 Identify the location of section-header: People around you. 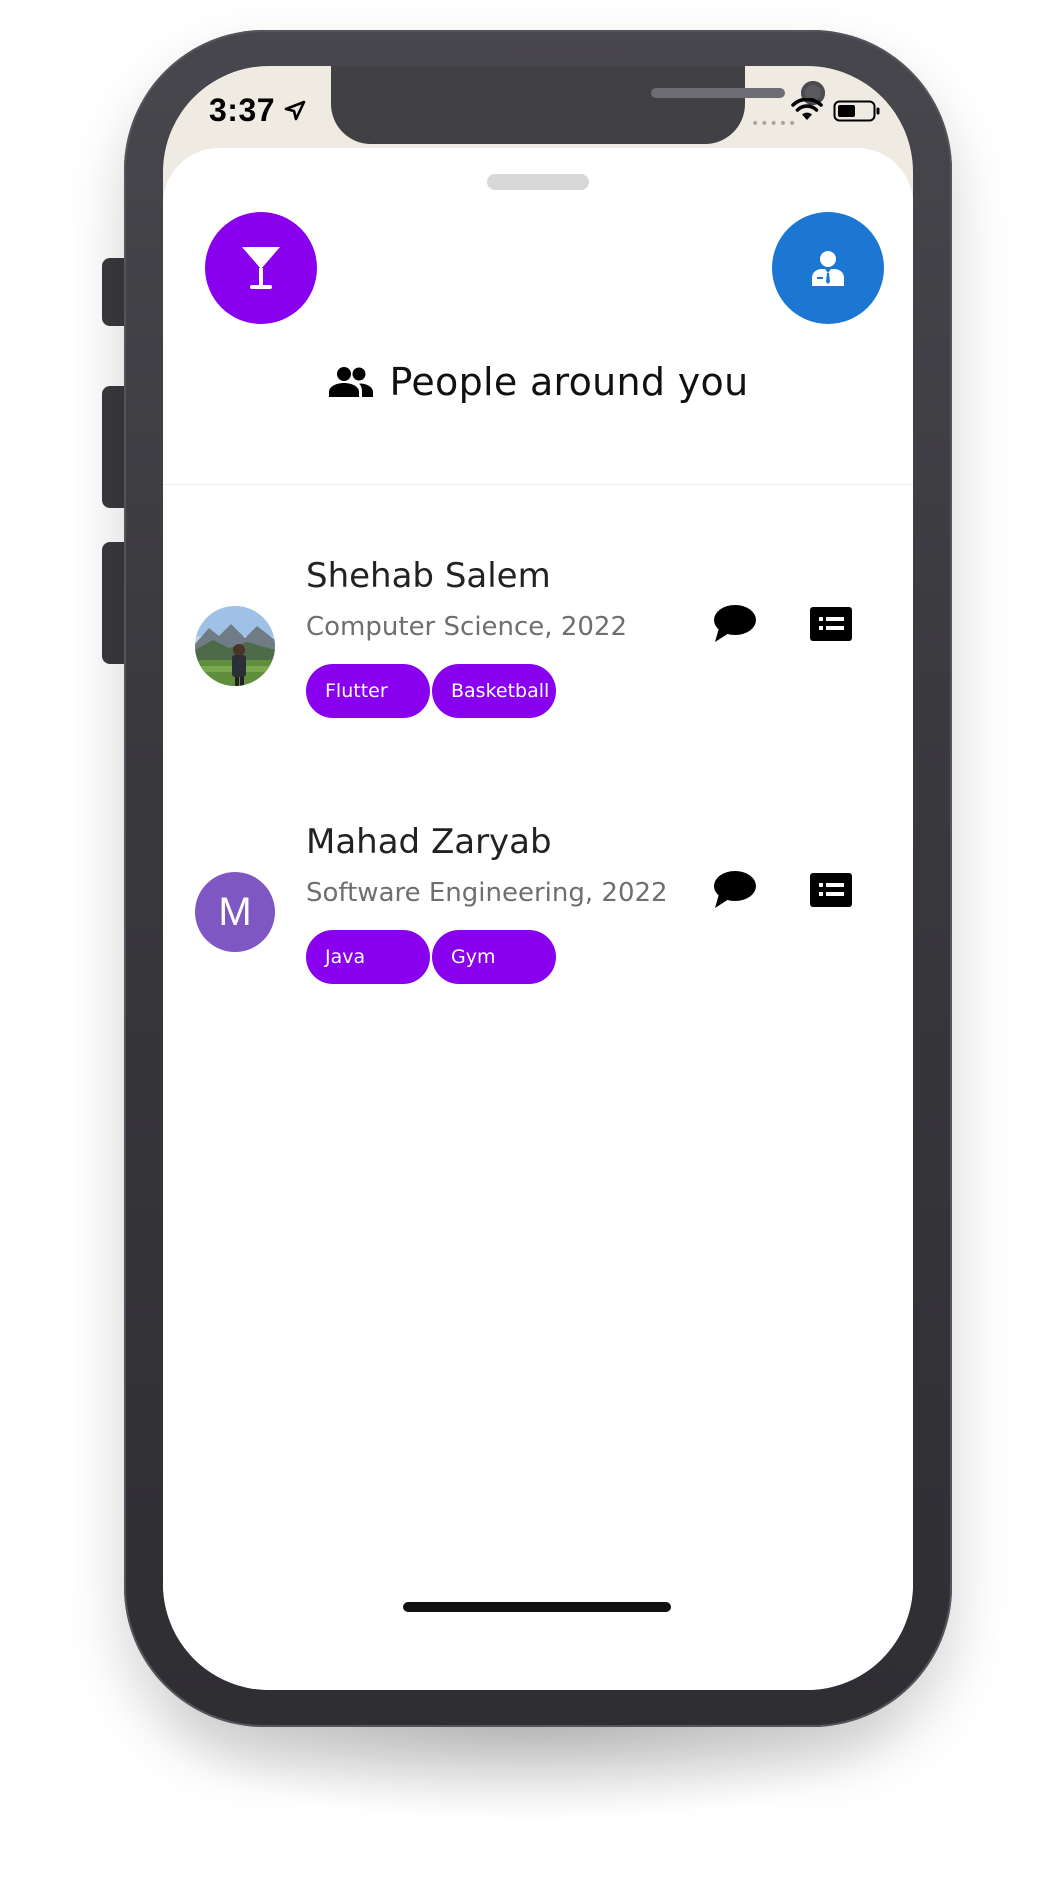
(538, 382).